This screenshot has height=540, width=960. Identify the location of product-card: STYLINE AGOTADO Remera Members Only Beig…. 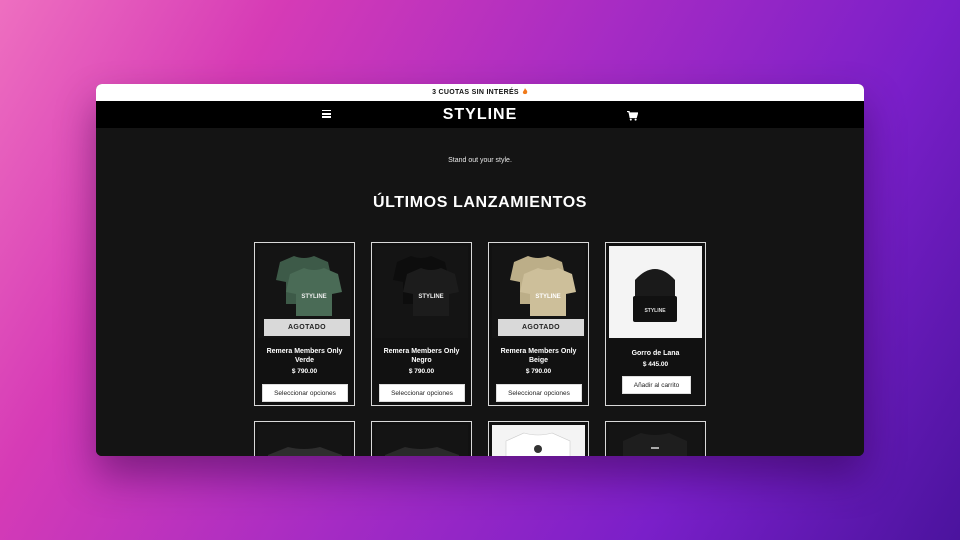
(538, 324).